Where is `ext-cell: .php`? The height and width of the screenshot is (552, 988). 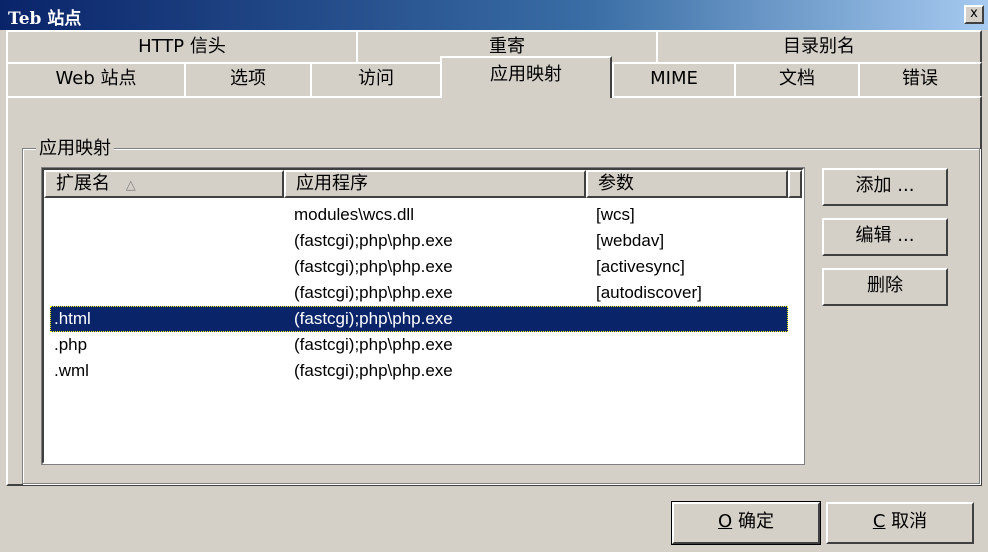
ext-cell: .php is located at coordinates (71, 344).